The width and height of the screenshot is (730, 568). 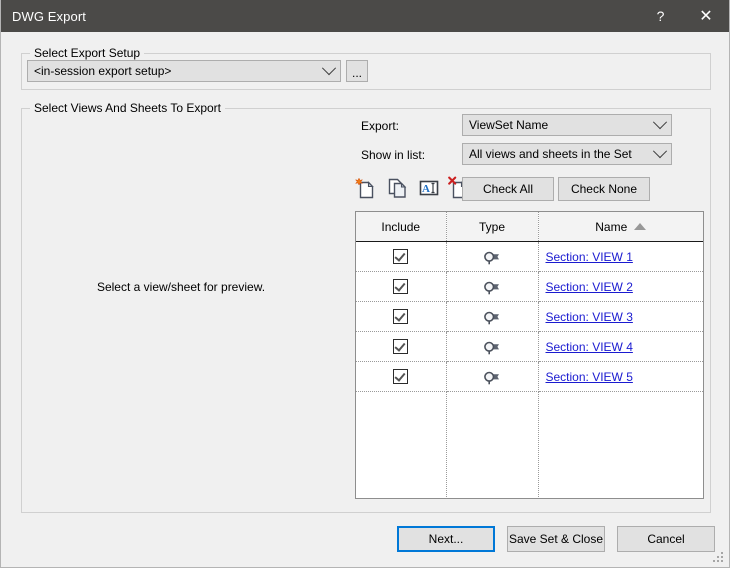 I want to click on dialog-footer: Next... Save Set & Close Cancel, so click(x=556, y=539).